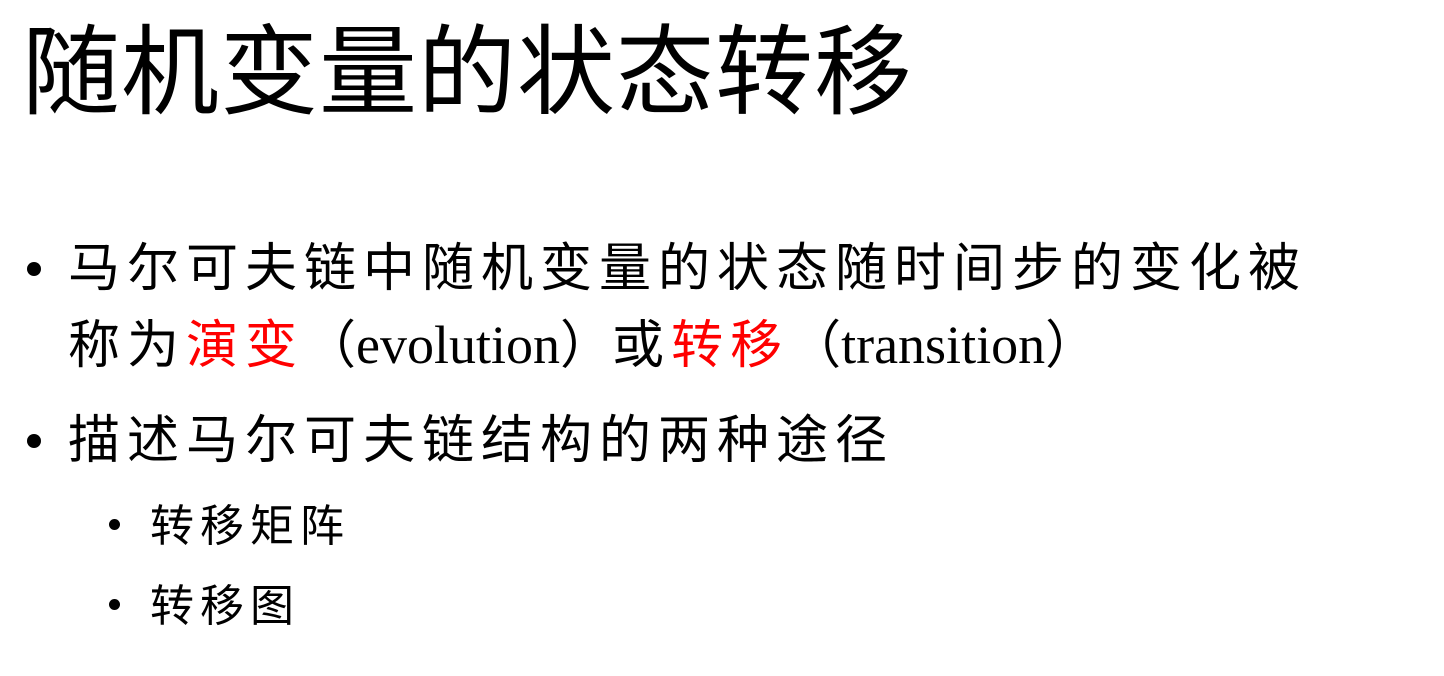  I want to click on term-evolution-en: evolution, so click(458, 345).